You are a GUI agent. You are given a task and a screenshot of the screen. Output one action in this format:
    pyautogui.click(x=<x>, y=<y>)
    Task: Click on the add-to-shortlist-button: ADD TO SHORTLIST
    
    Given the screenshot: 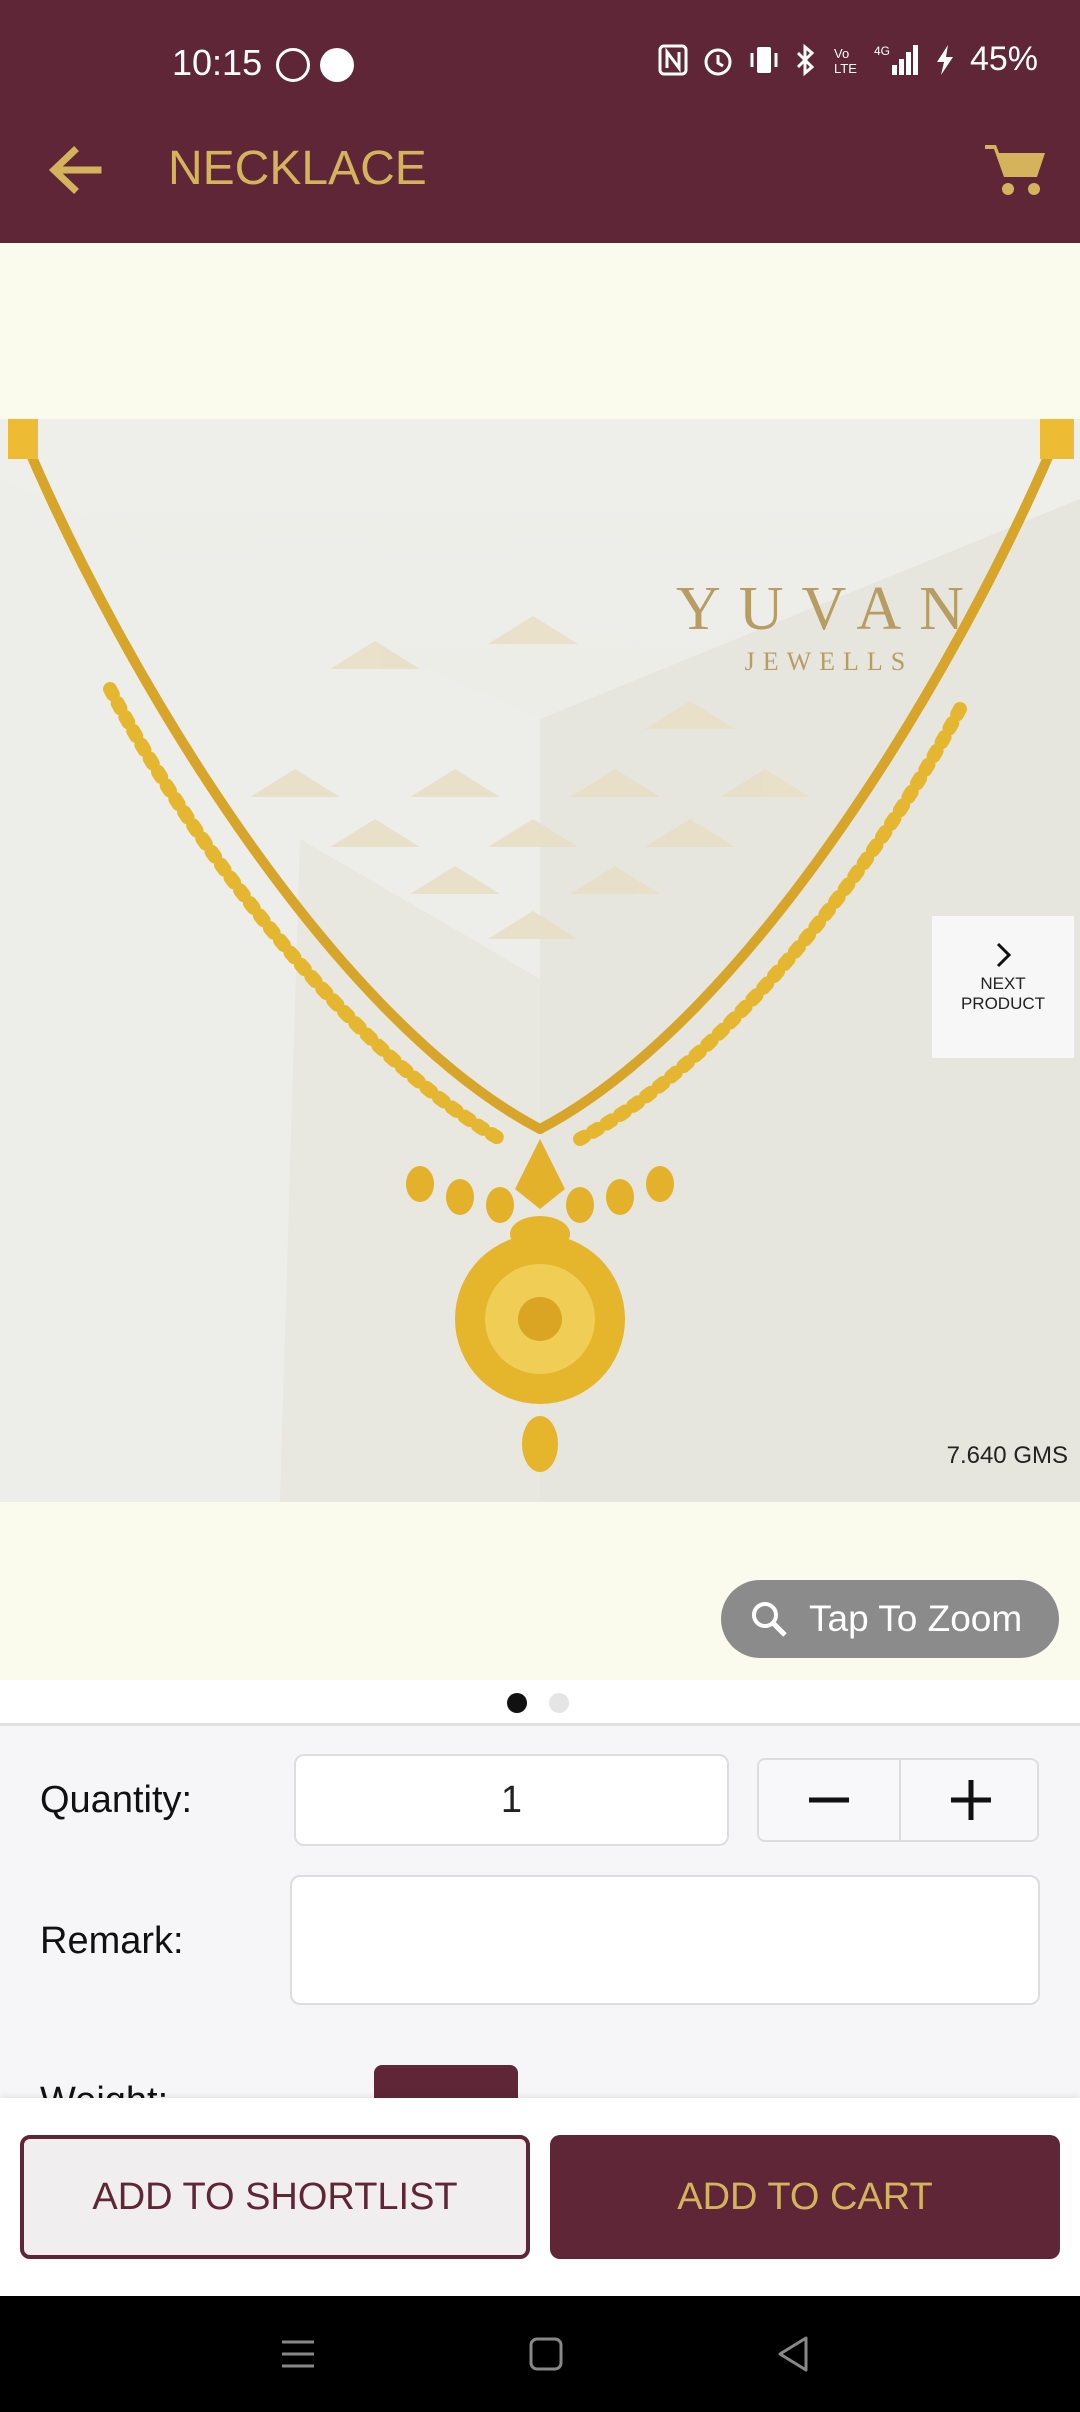 What is the action you would take?
    pyautogui.click(x=275, y=2197)
    